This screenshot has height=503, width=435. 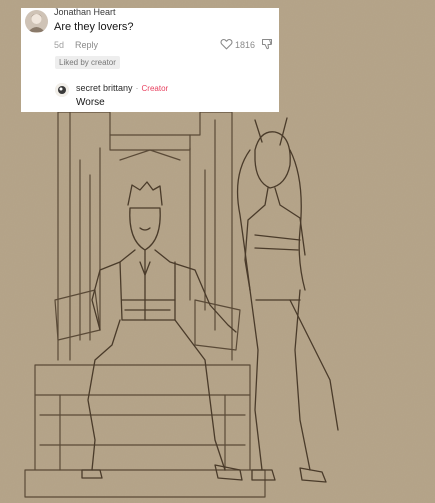 What do you see at coordinates (245, 45) in the screenshot?
I see `like-count: 1816` at bounding box center [245, 45].